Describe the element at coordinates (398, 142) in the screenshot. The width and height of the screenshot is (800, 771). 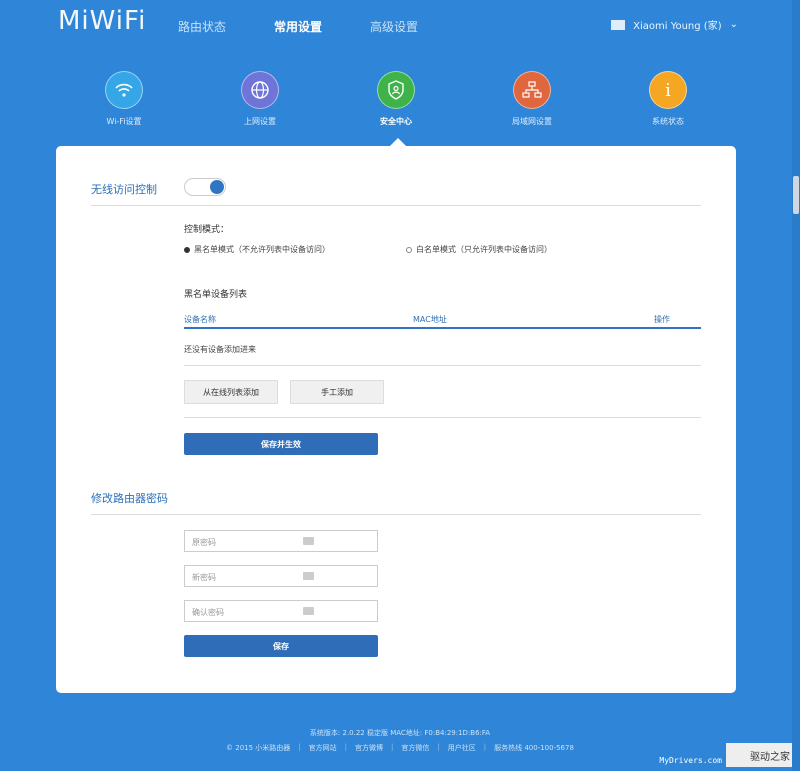
I see `active-tab-pointer` at that location.